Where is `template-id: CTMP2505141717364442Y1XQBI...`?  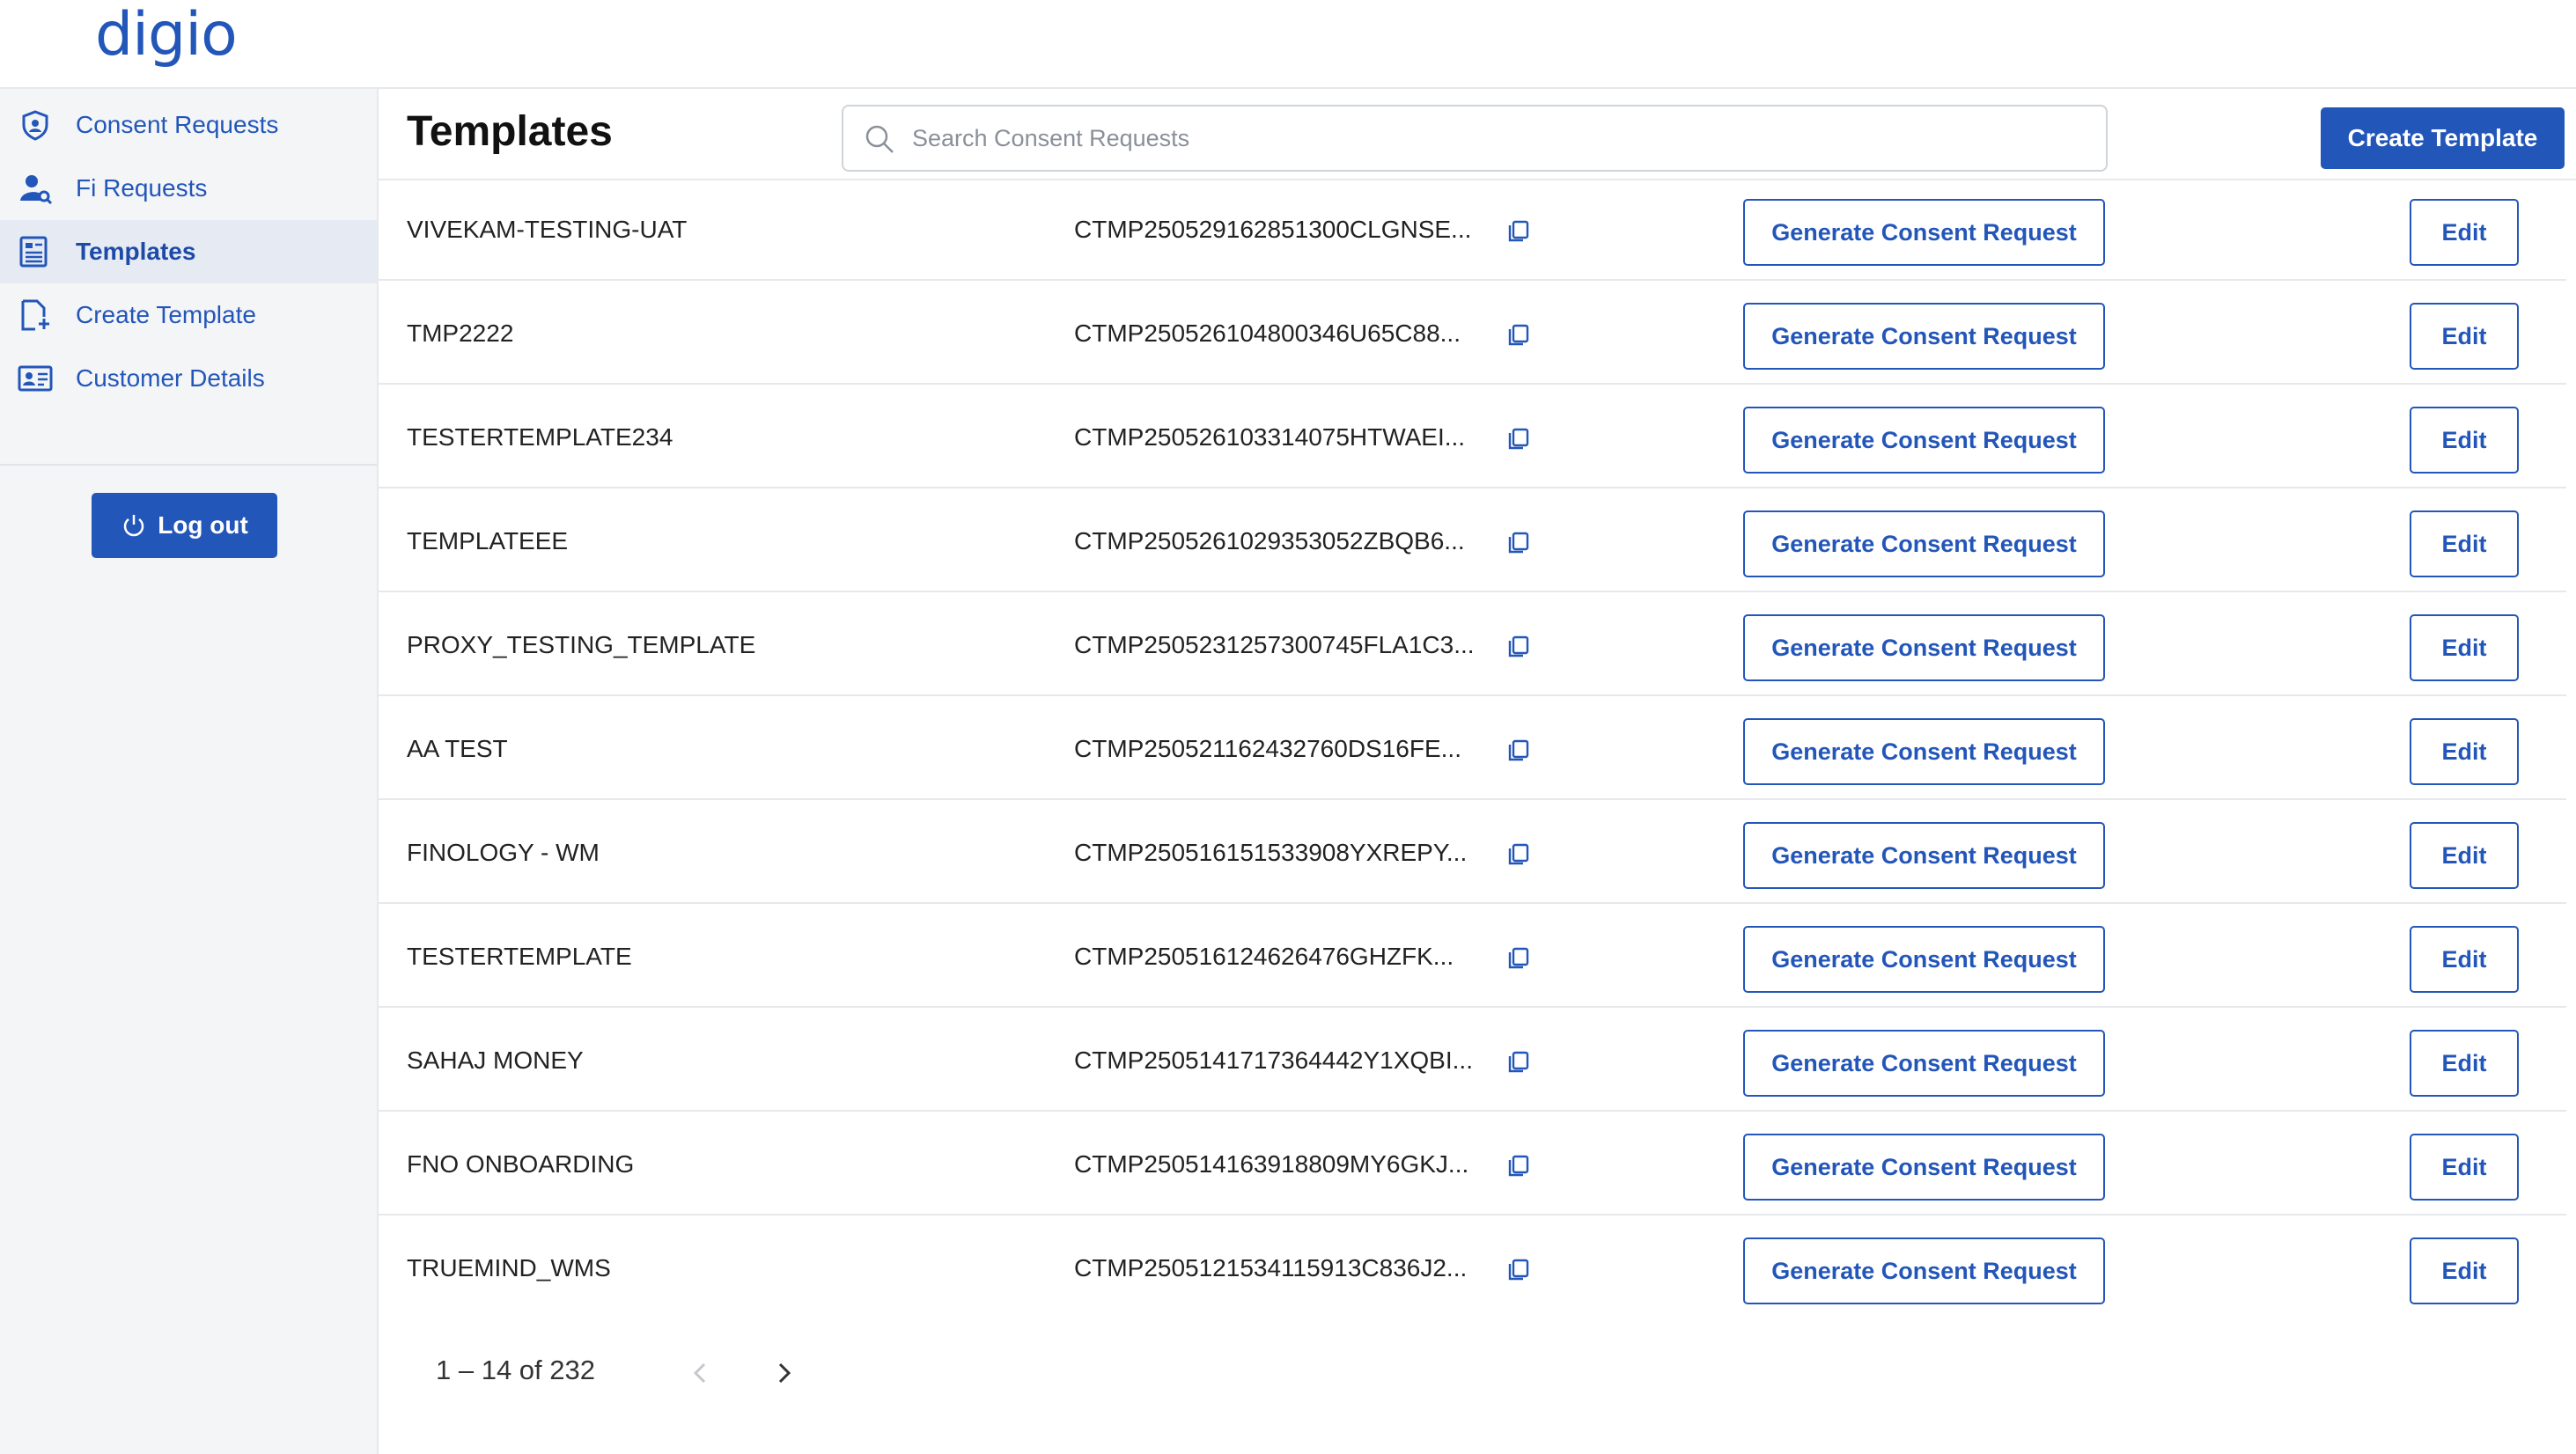 template-id: CTMP2505141717364442Y1XQBI... is located at coordinates (1274, 1060).